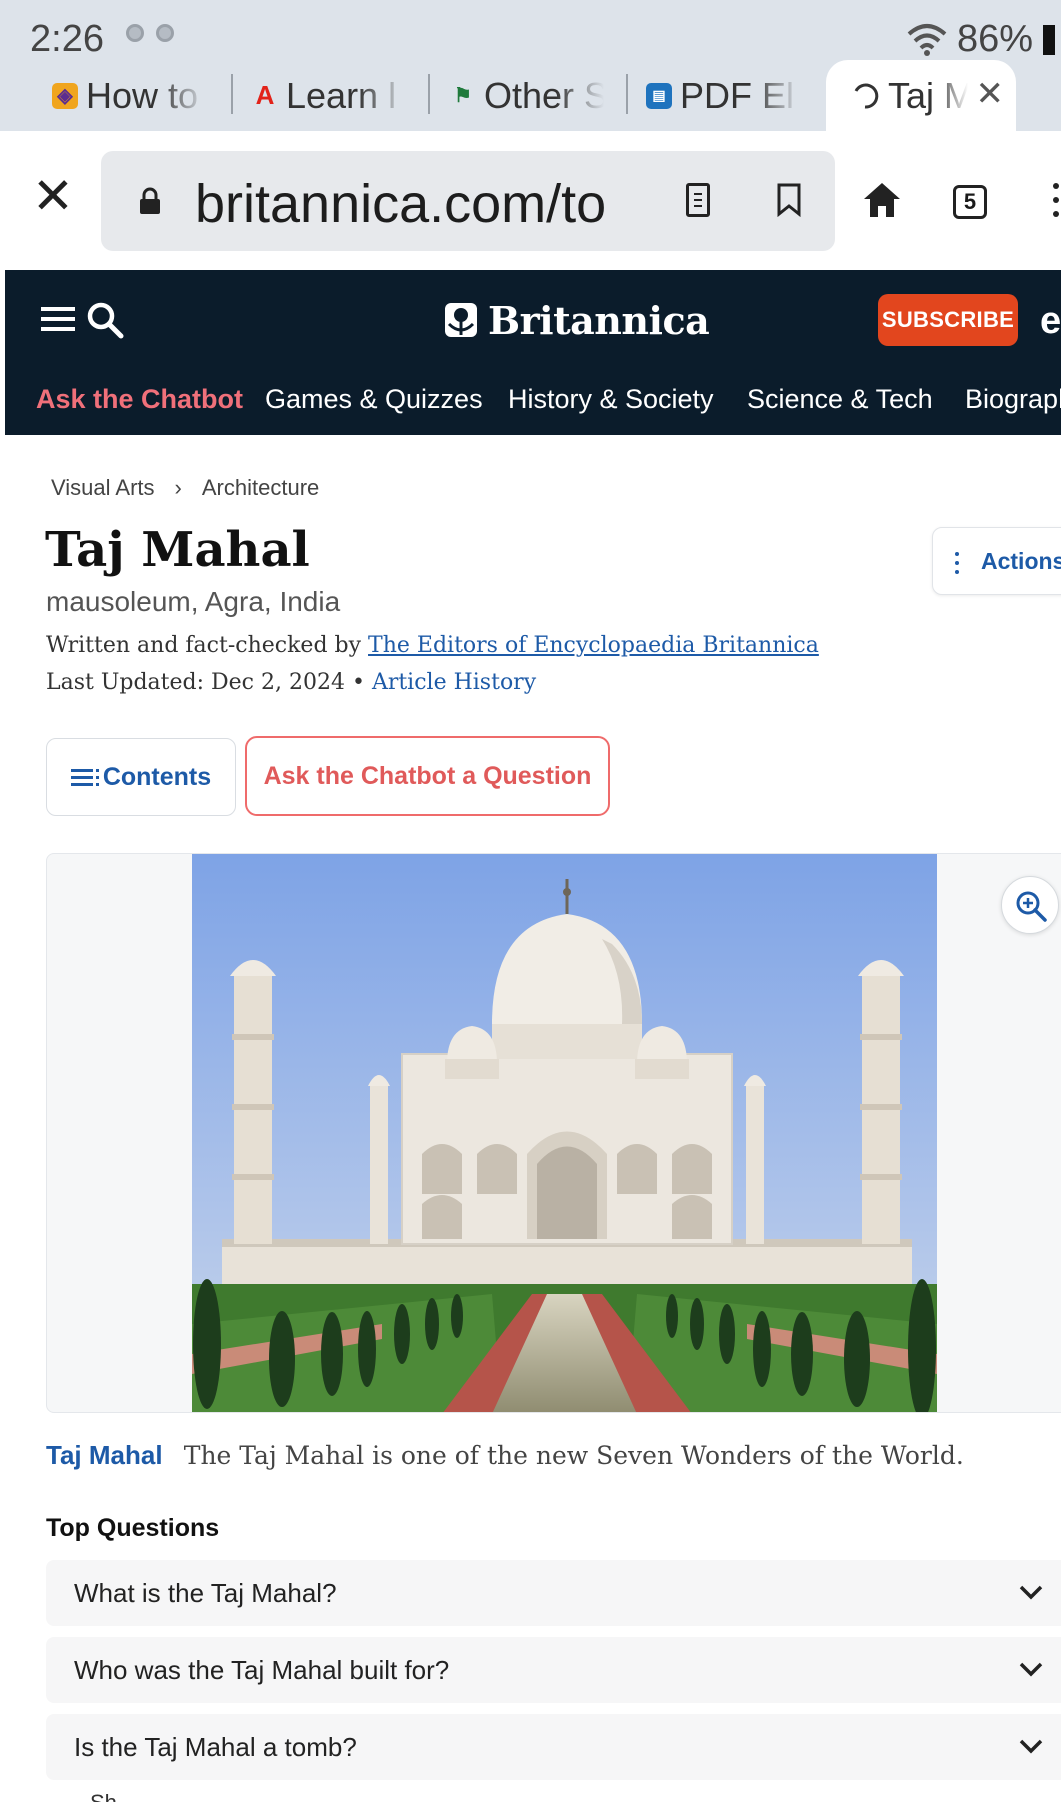  I want to click on address-bar: britannica.com/to, so click(468, 201).